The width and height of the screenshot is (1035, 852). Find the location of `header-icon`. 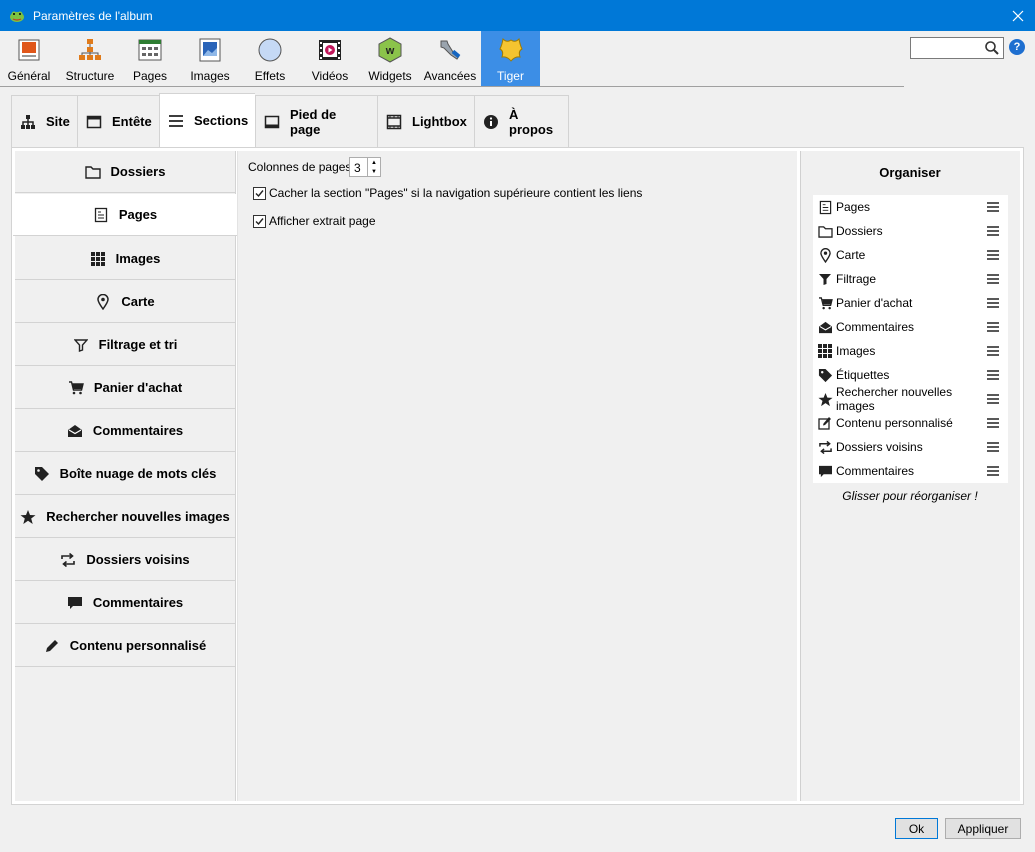

header-icon is located at coordinates (94, 122).